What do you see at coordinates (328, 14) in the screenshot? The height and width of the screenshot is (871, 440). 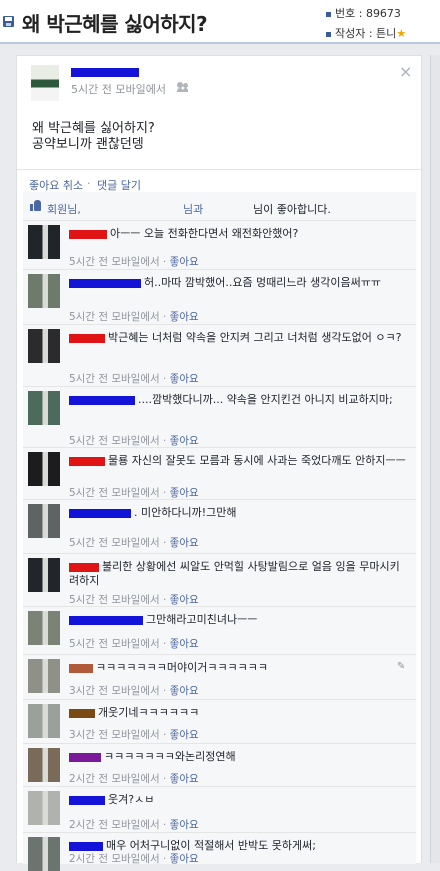 I see `bullet-icon` at bounding box center [328, 14].